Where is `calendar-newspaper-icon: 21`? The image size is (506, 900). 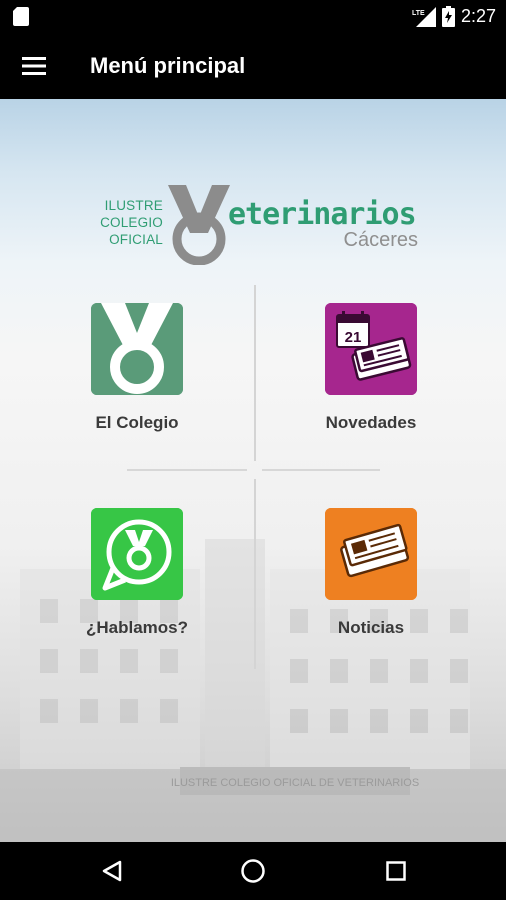 calendar-newspaper-icon: 21 is located at coordinates (371, 349).